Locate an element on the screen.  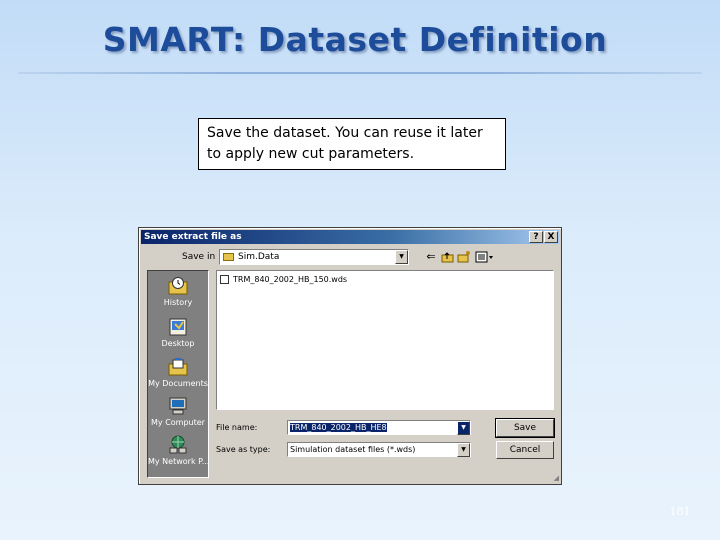
save-as-type-value: Simulation dataset files (*.wds) is located at coordinates (353, 449).